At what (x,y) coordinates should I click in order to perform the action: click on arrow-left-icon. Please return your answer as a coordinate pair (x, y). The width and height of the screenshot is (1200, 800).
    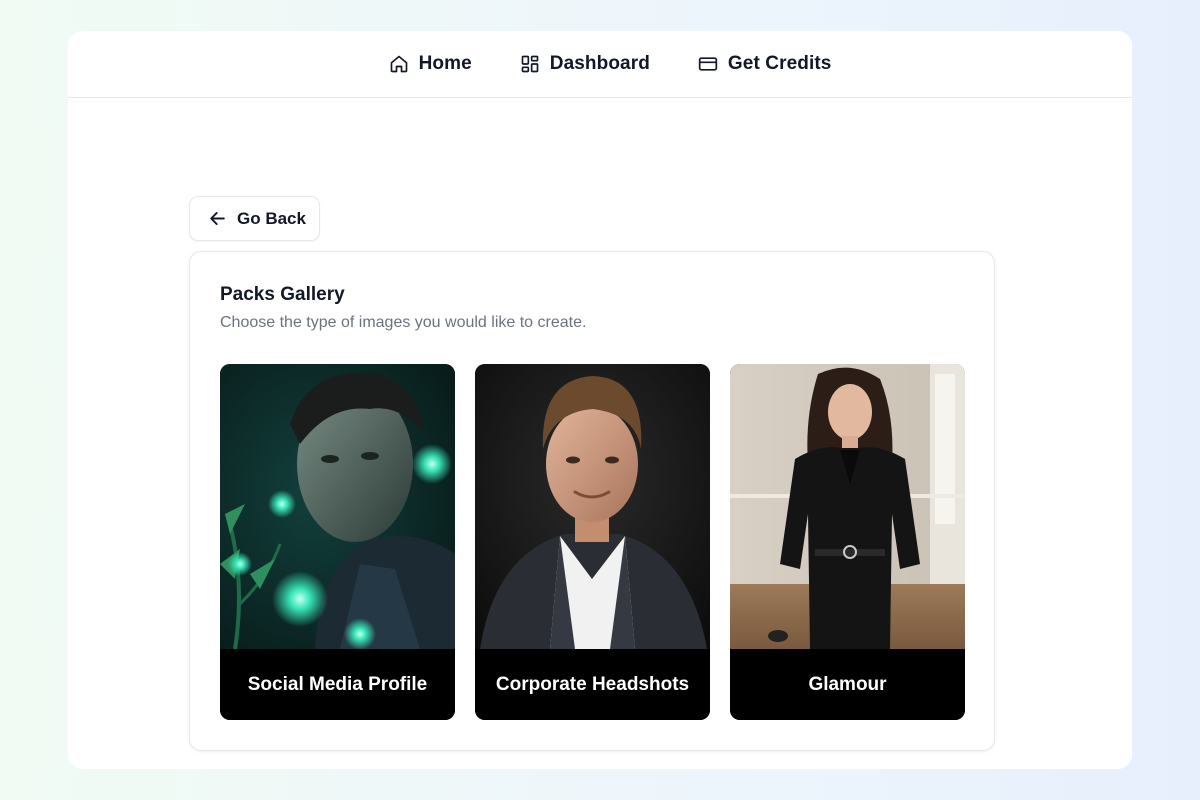
    Looking at the image, I should click on (217, 218).